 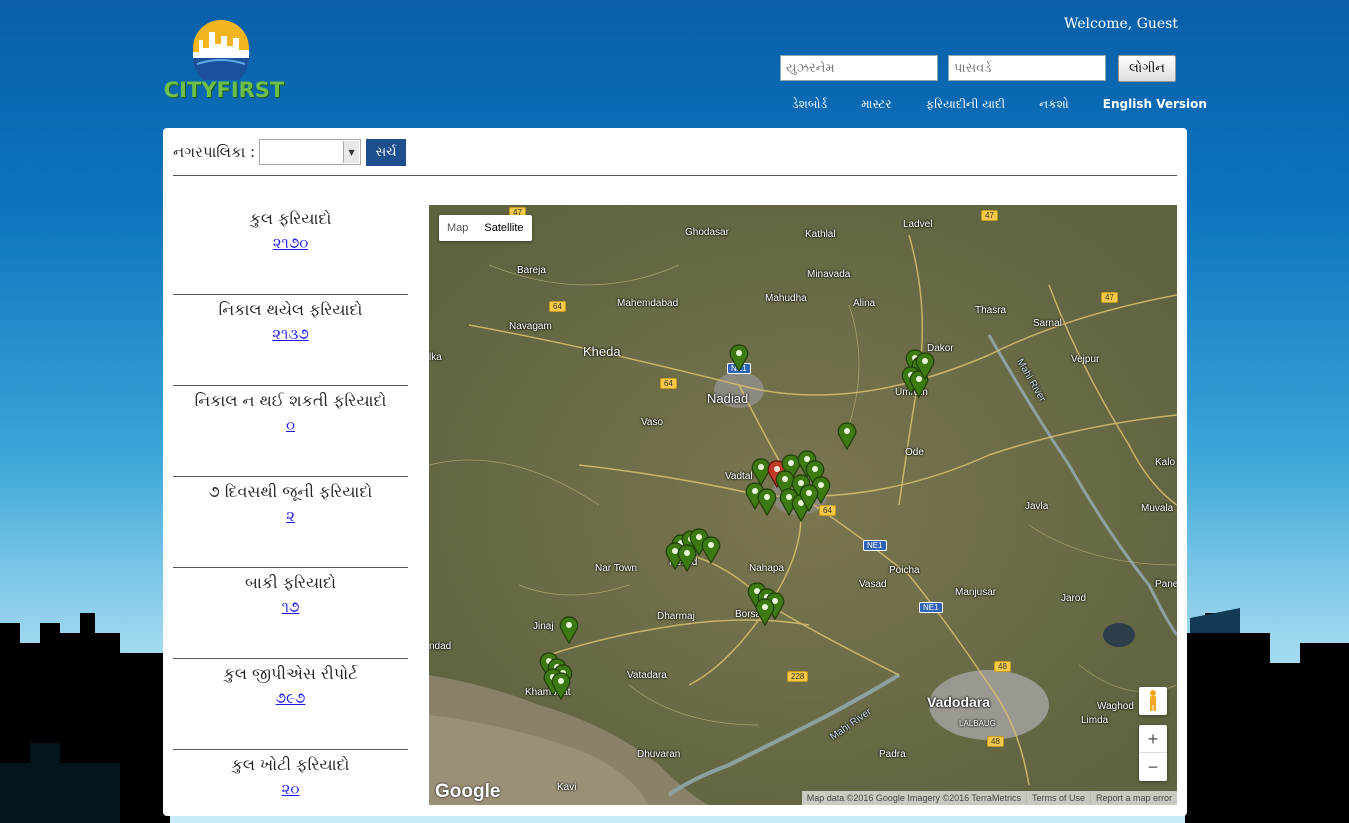 What do you see at coordinates (457, 228) in the screenshot?
I see `map-type-map-button: Map` at bounding box center [457, 228].